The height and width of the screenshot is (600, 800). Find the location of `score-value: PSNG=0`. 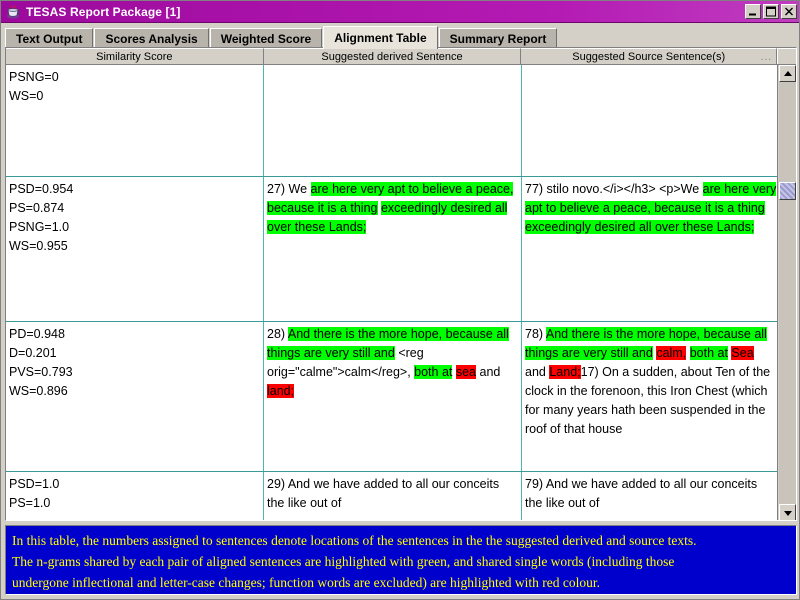

score-value: PSNG=0 is located at coordinates (34, 77).